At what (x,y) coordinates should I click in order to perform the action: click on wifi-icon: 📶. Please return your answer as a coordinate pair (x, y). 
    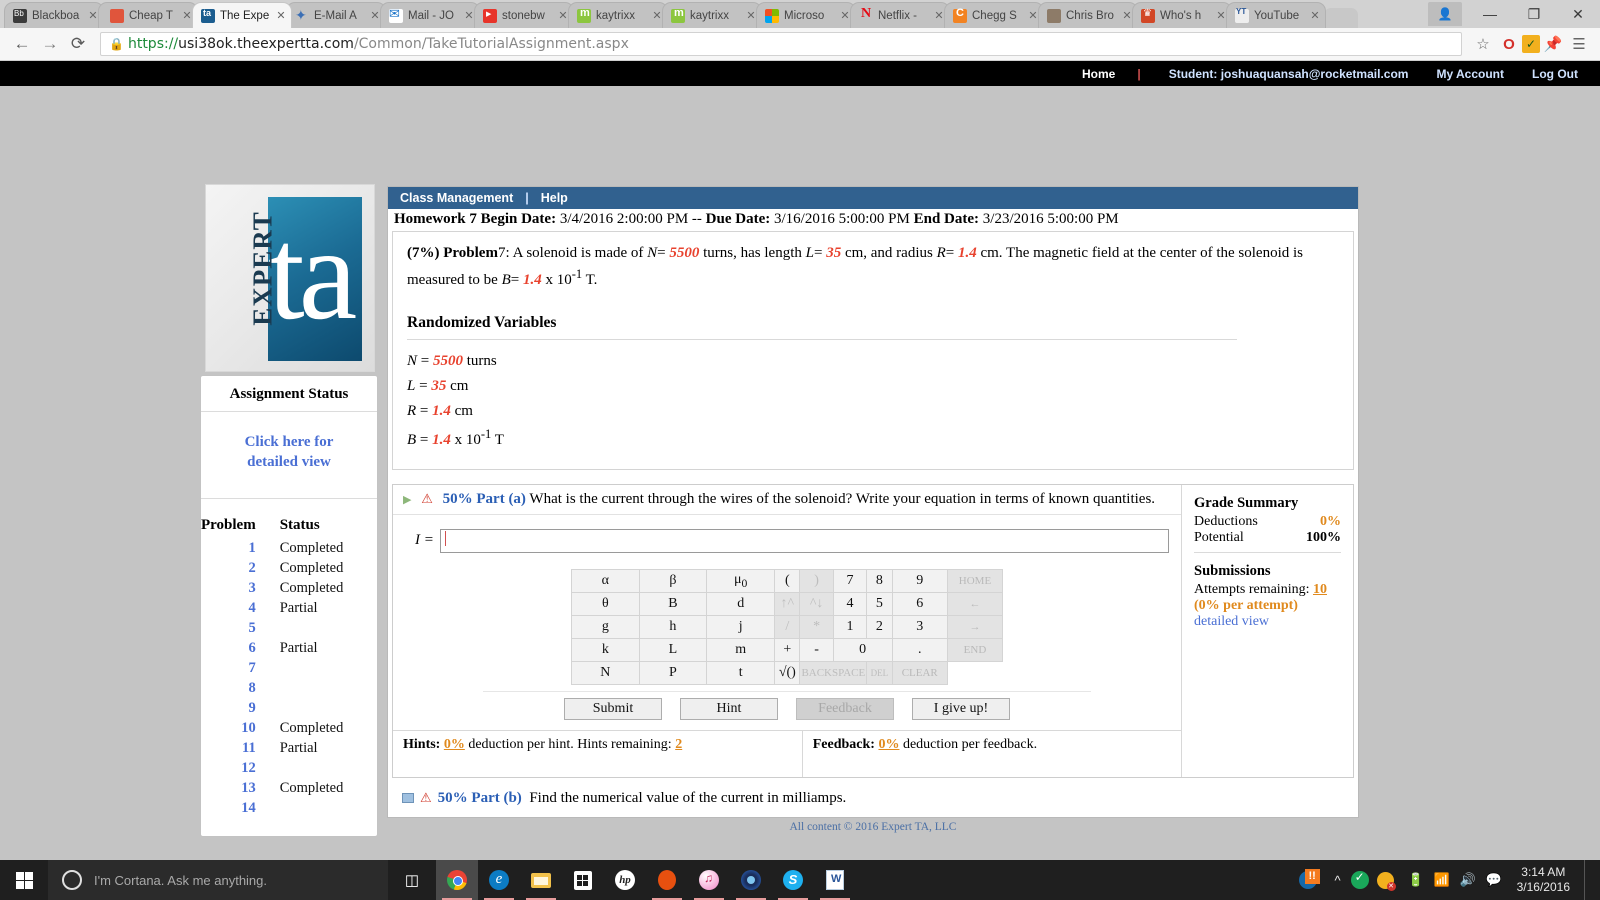
    Looking at the image, I should click on (1442, 880).